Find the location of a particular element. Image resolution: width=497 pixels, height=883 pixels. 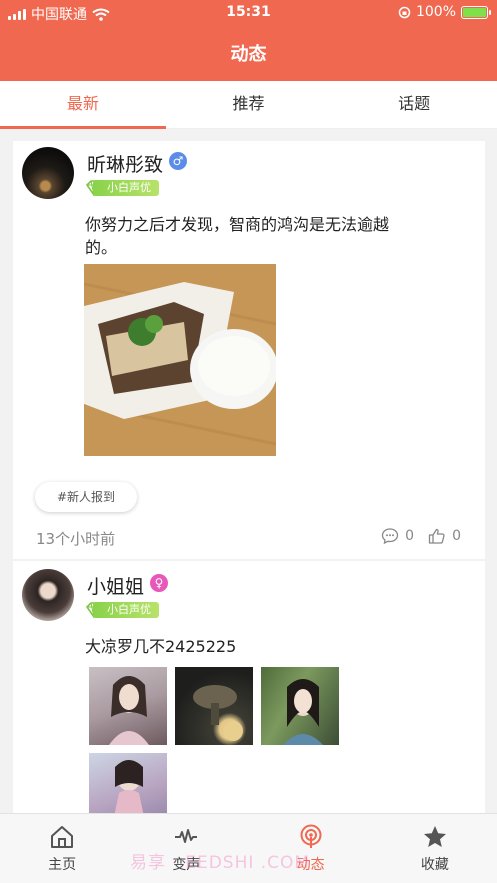

rotation-lock-icon is located at coordinates (404, 12).